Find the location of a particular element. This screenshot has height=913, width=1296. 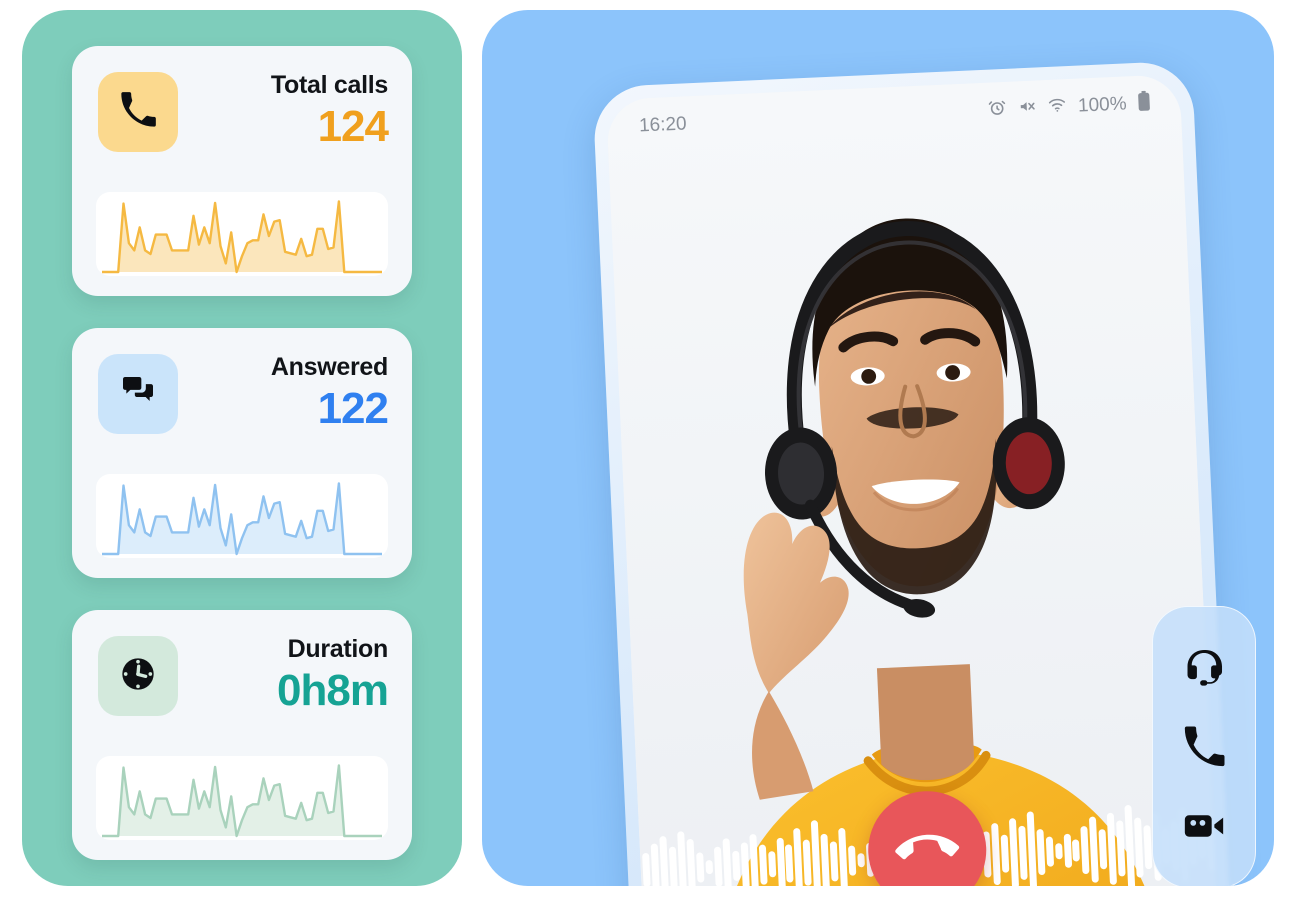

chat-bubbles-icon-tile is located at coordinates (138, 394).